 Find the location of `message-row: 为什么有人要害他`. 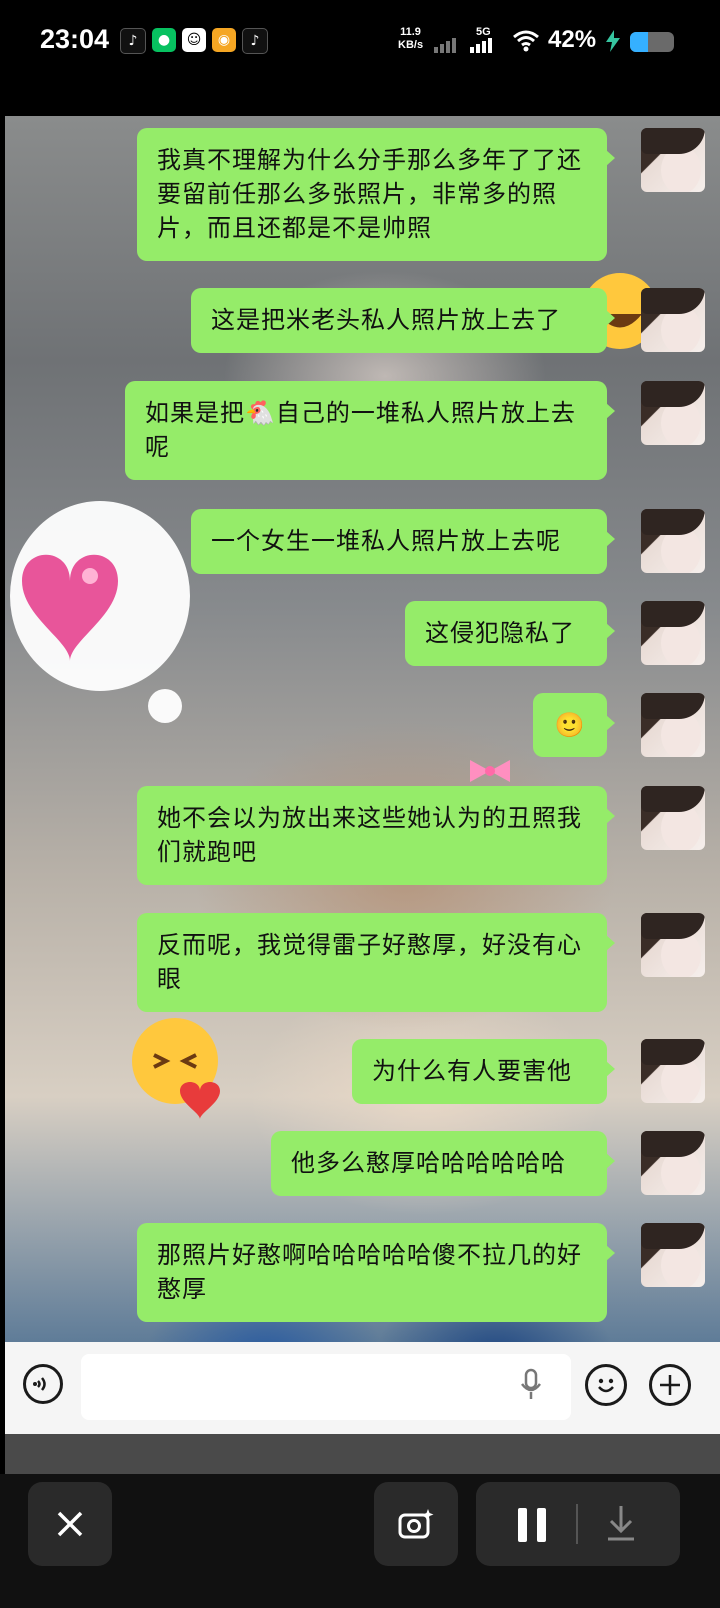

message-row: 为什么有人要害他 is located at coordinates (362, 1071).